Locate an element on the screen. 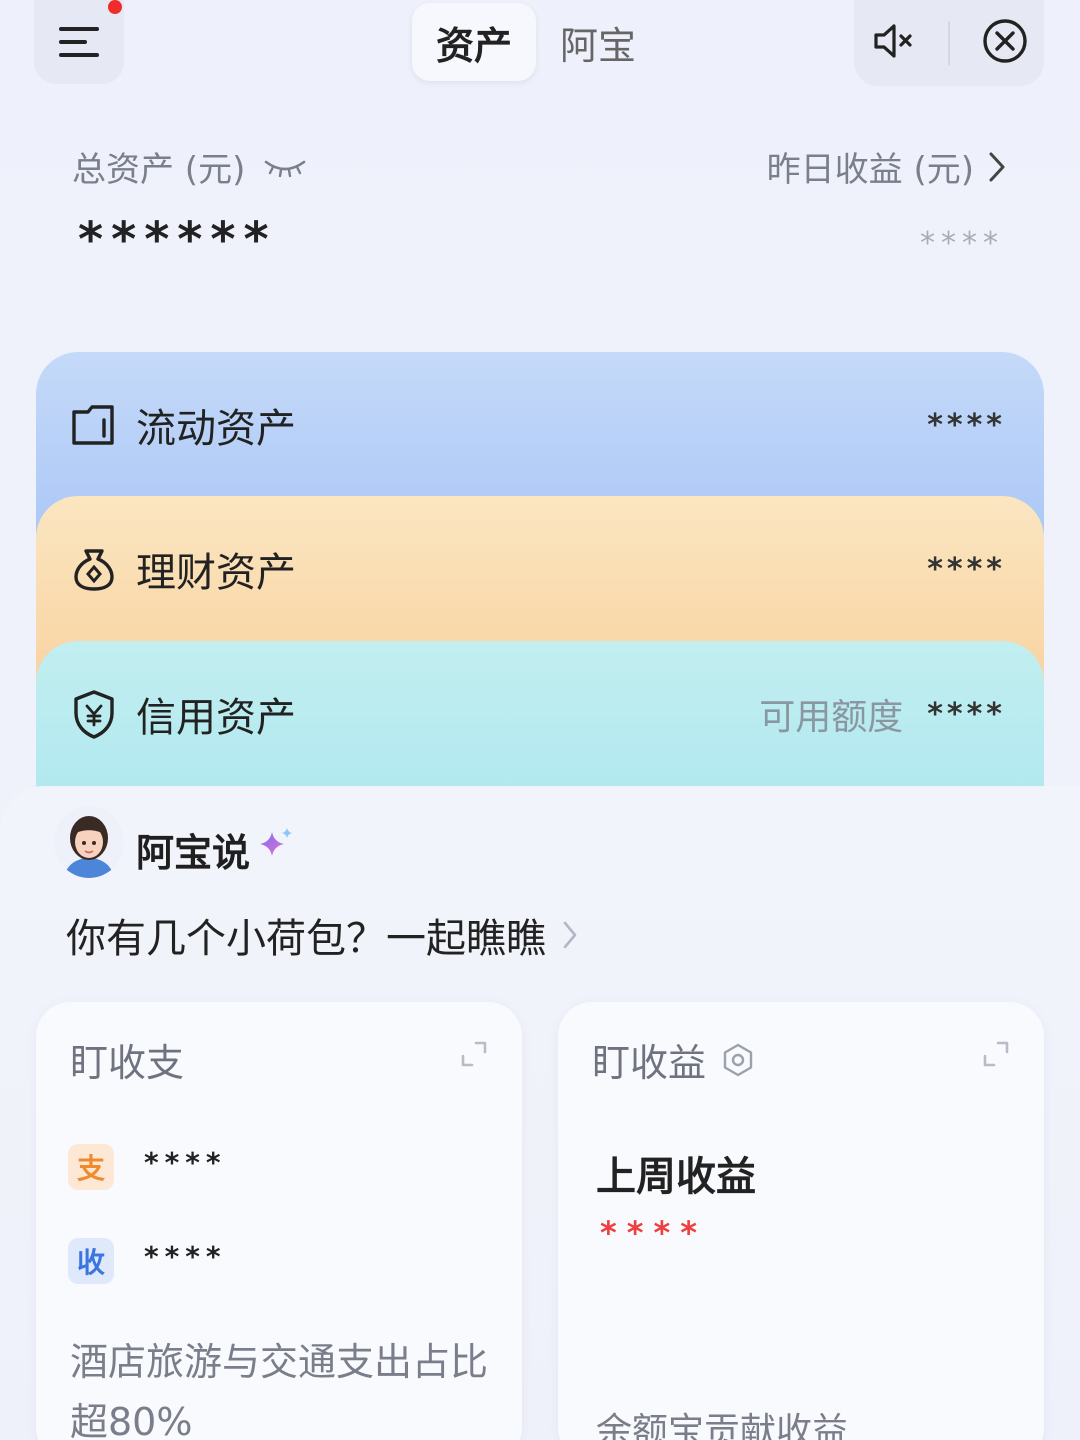  tab-assets: 资产 is located at coordinates (474, 42).